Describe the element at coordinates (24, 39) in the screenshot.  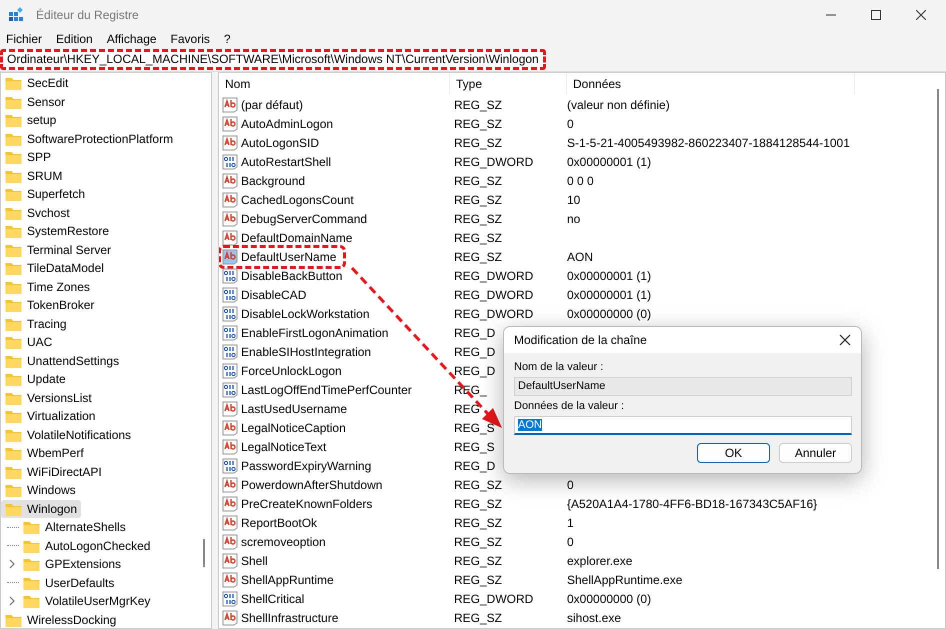
I see `menu-item: Fichier` at that location.